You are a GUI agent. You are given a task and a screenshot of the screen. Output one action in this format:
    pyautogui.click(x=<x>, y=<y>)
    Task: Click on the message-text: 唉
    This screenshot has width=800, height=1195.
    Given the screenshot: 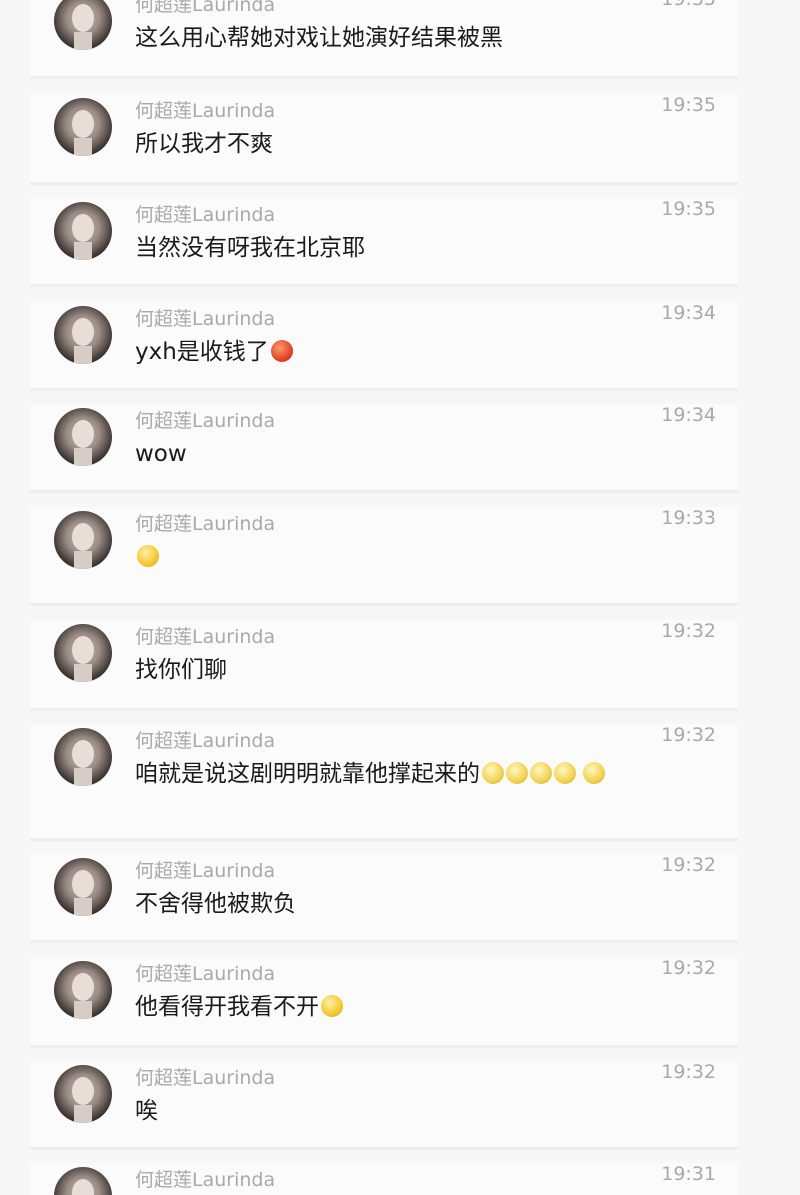 What is the action you would take?
    pyautogui.click(x=146, y=1111)
    